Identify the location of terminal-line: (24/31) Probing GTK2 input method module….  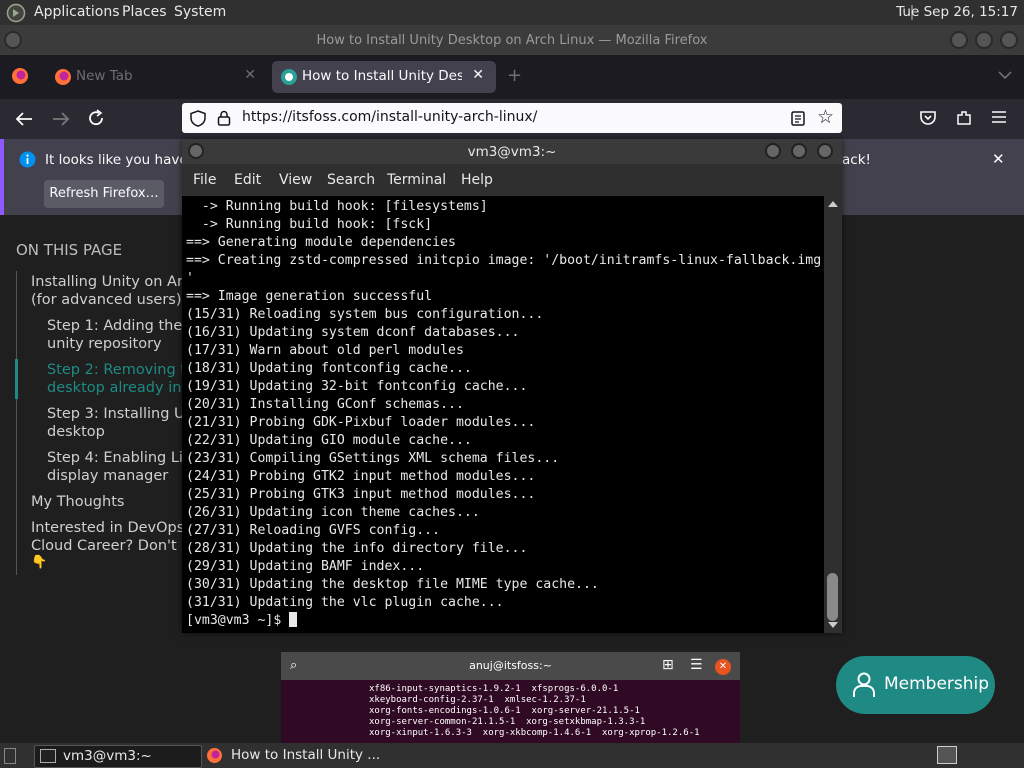
(361, 476).